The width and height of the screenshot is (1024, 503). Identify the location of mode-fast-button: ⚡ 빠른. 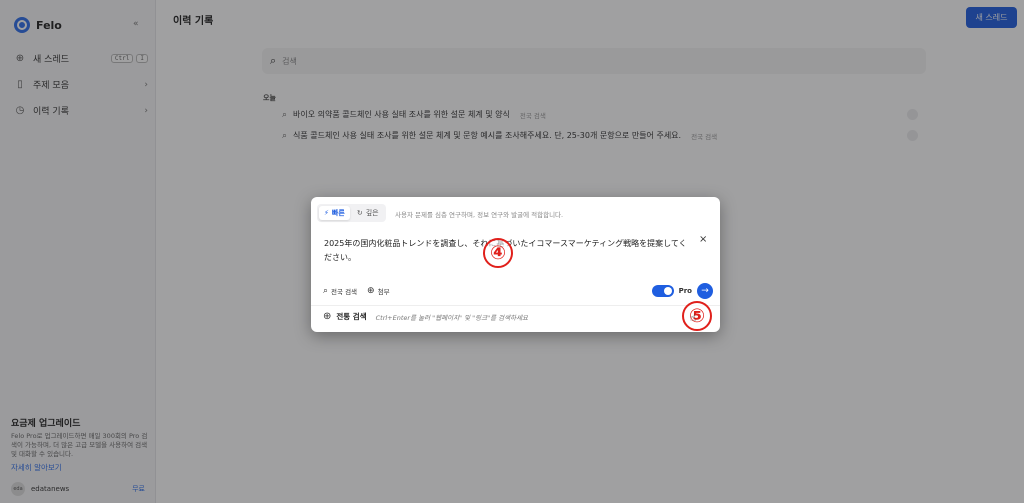
(334, 213).